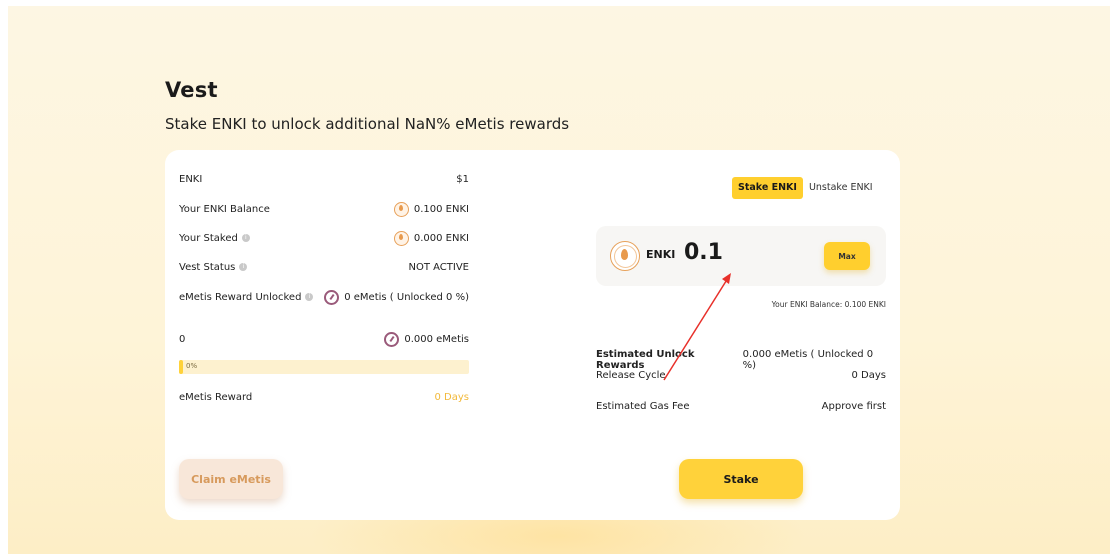 The image size is (1110, 554). I want to click on gas-fee-label: Estimated Gas Fee, so click(643, 406).